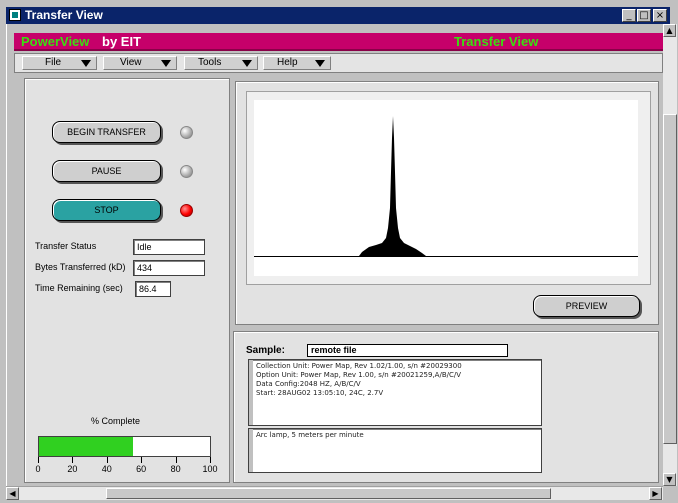 This screenshot has height=503, width=678. I want to click on progress-tick-label: 100, so click(210, 469).